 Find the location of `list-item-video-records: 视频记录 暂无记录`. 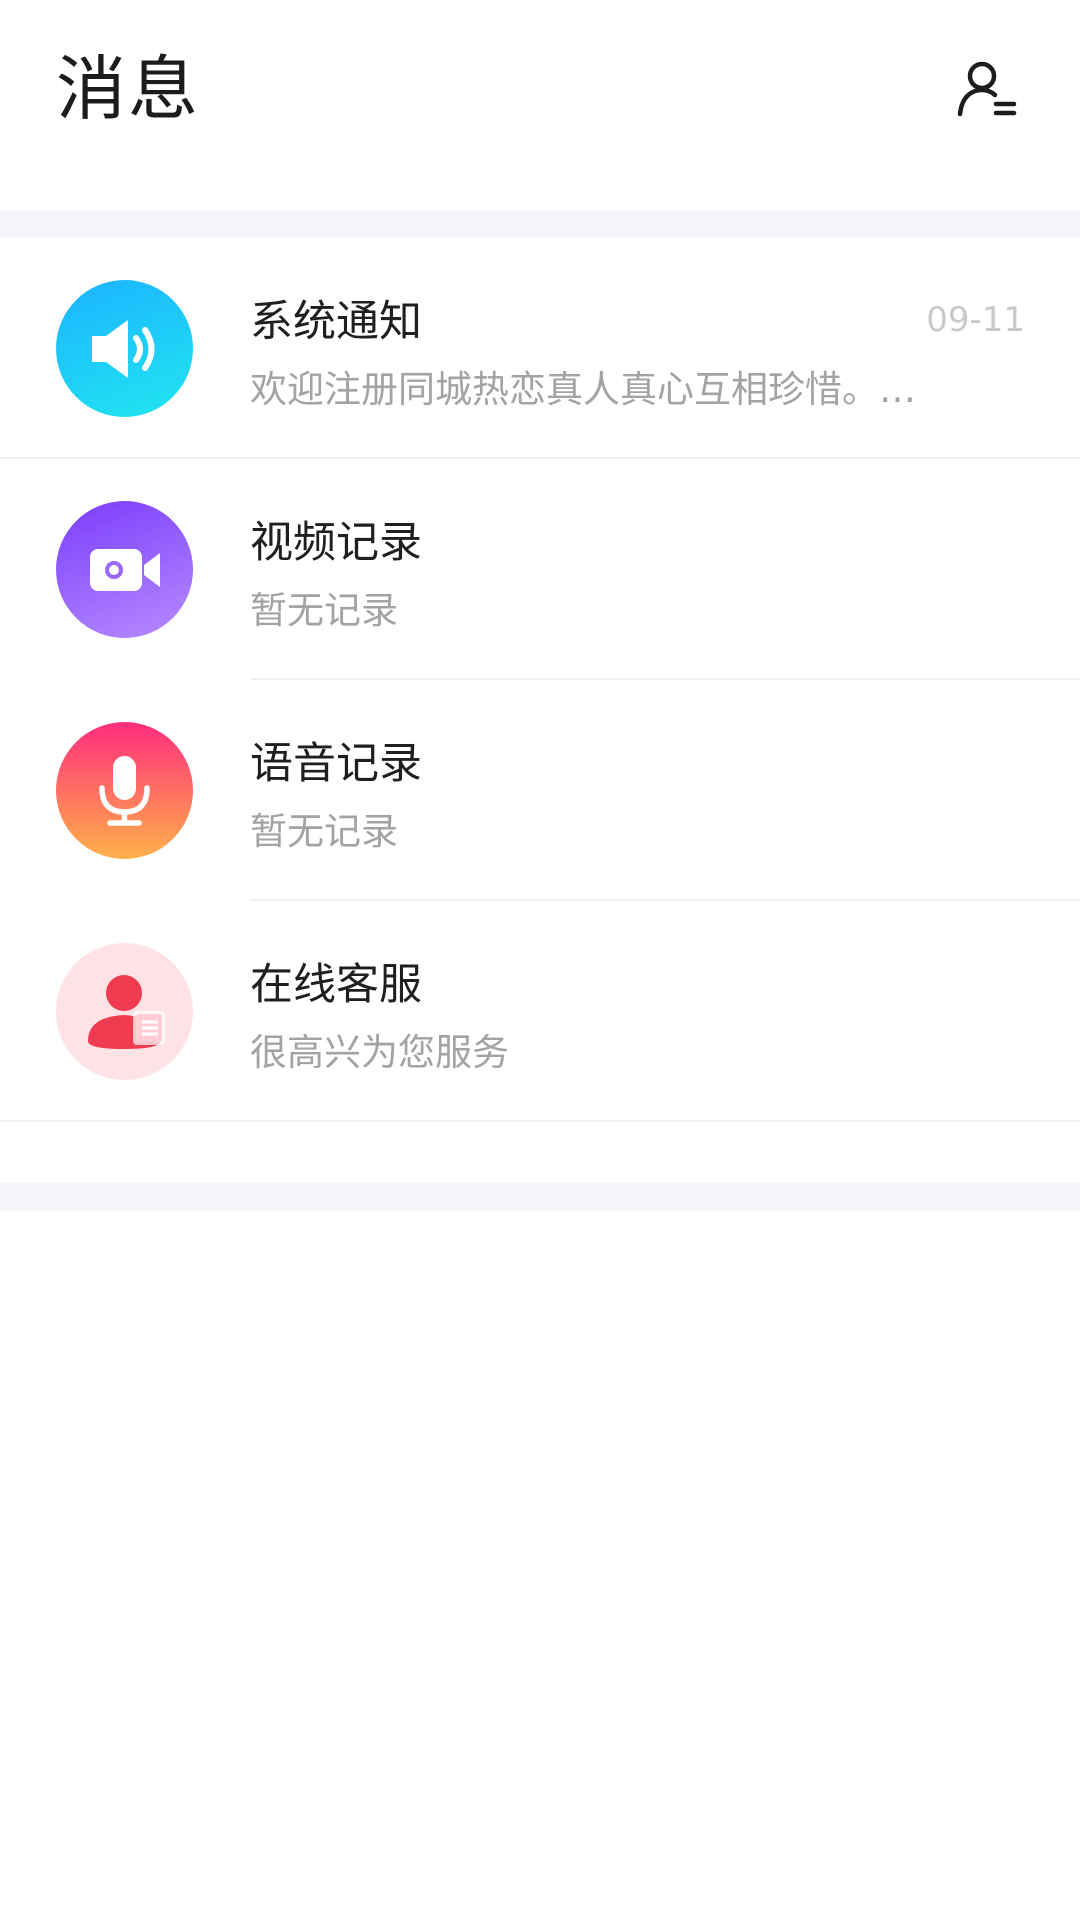

list-item-video-records: 视频记录 暂无记录 is located at coordinates (540, 569).